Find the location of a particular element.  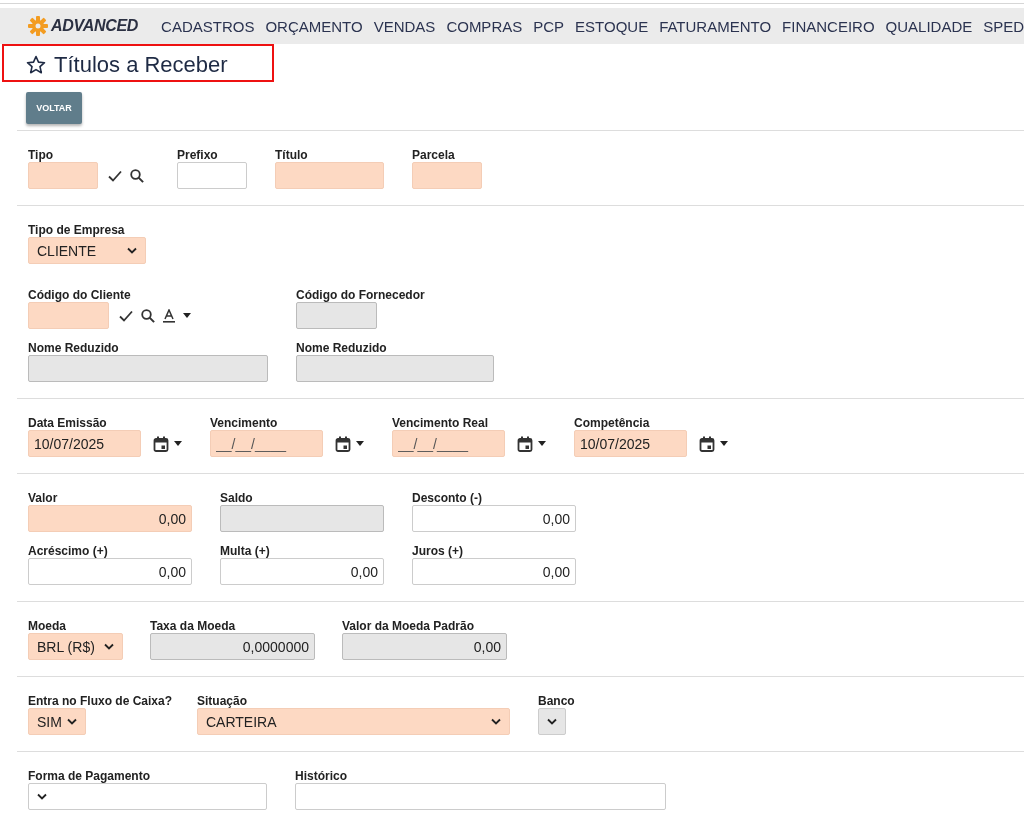

field-label: Valor is located at coordinates (43, 498).